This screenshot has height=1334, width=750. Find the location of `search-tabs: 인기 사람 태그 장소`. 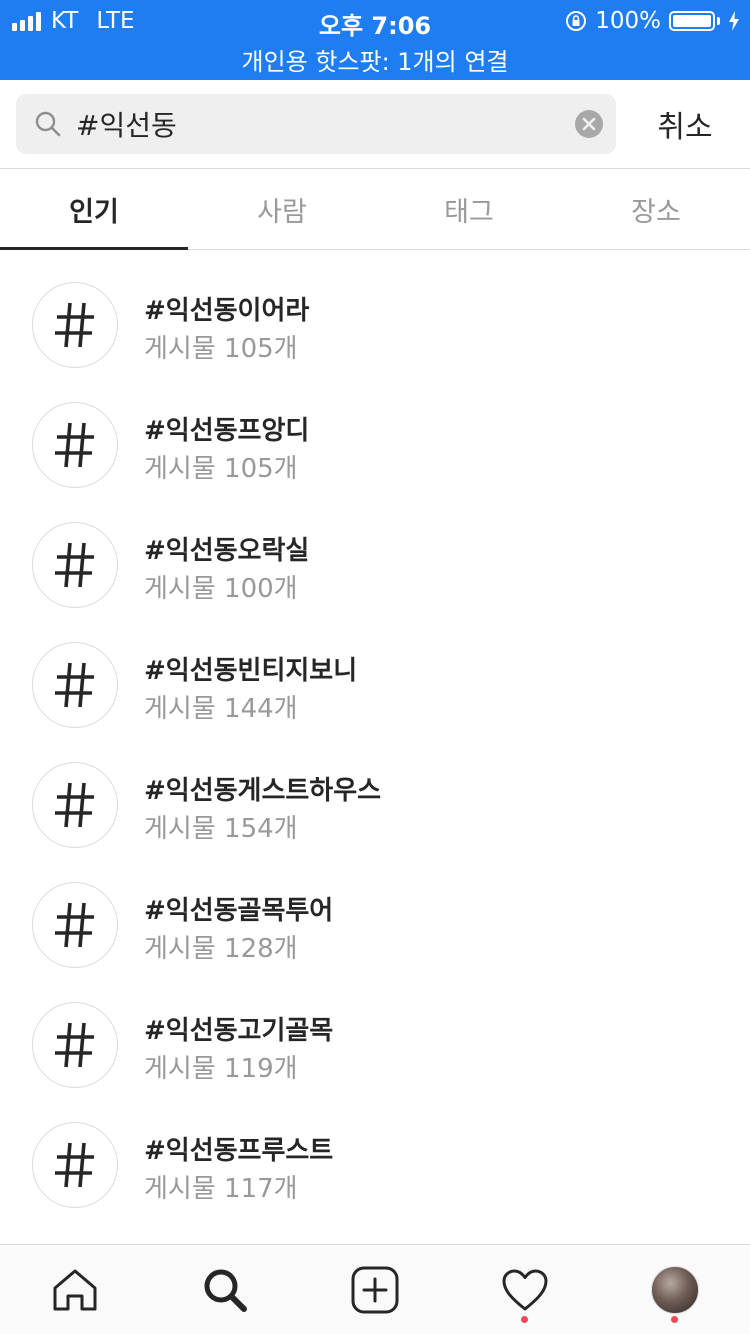

search-tabs: 인기 사람 태그 장소 is located at coordinates (375, 209).